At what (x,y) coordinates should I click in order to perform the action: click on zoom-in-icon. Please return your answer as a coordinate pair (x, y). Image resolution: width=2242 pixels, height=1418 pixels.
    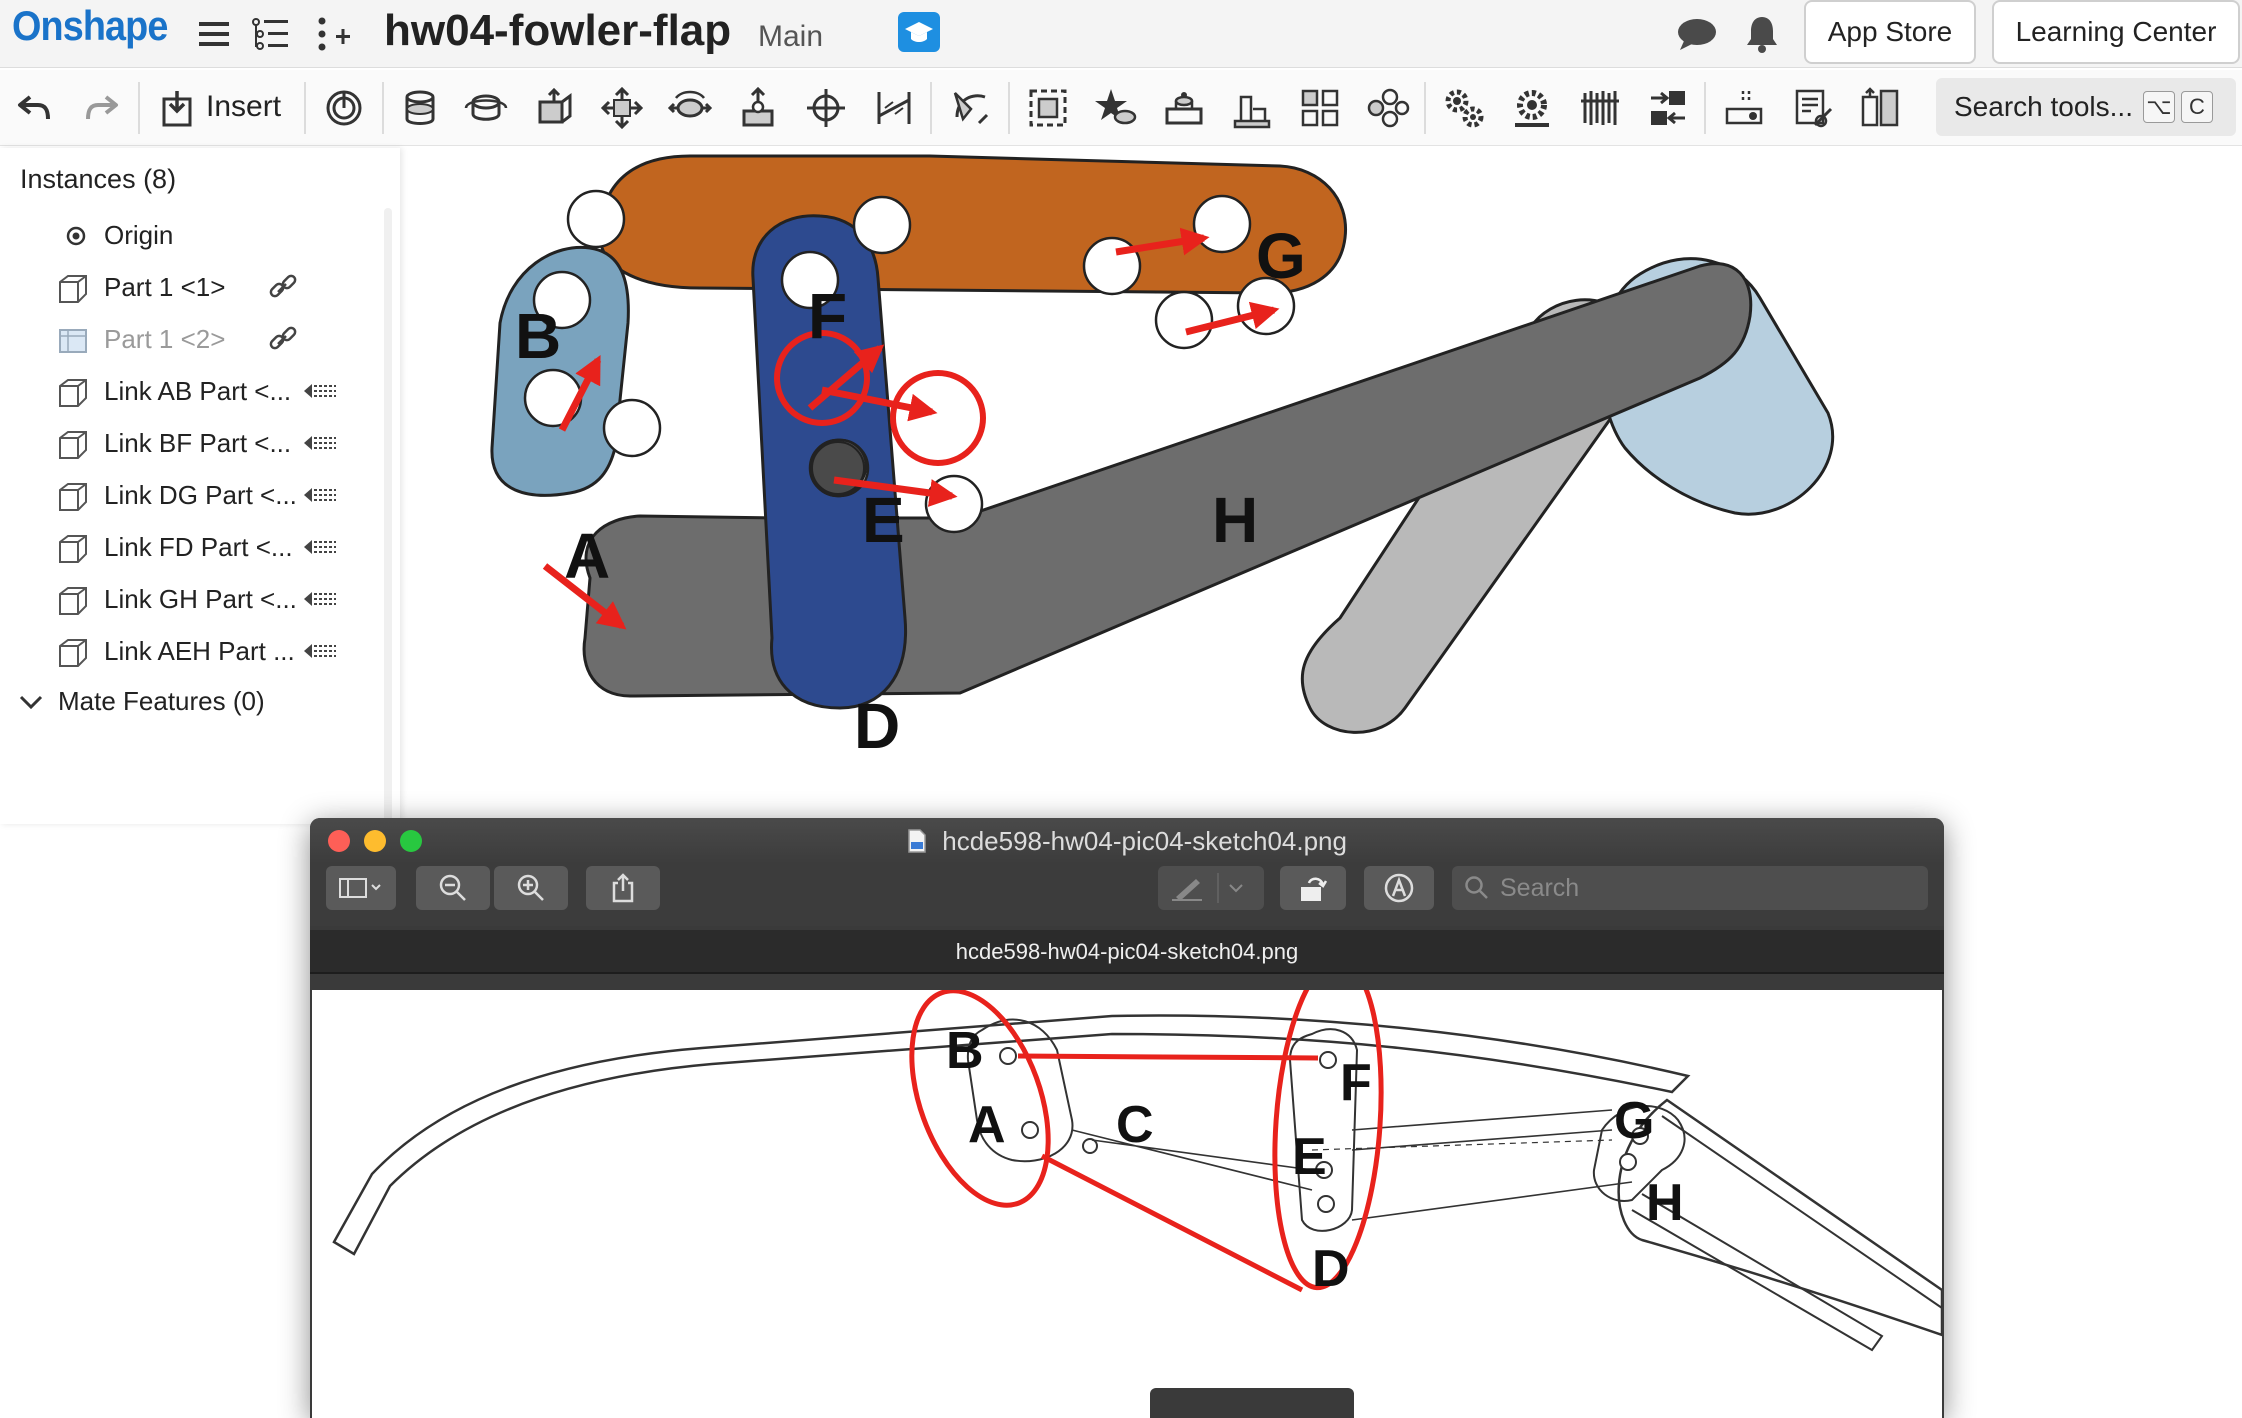
    Looking at the image, I should click on (530, 887).